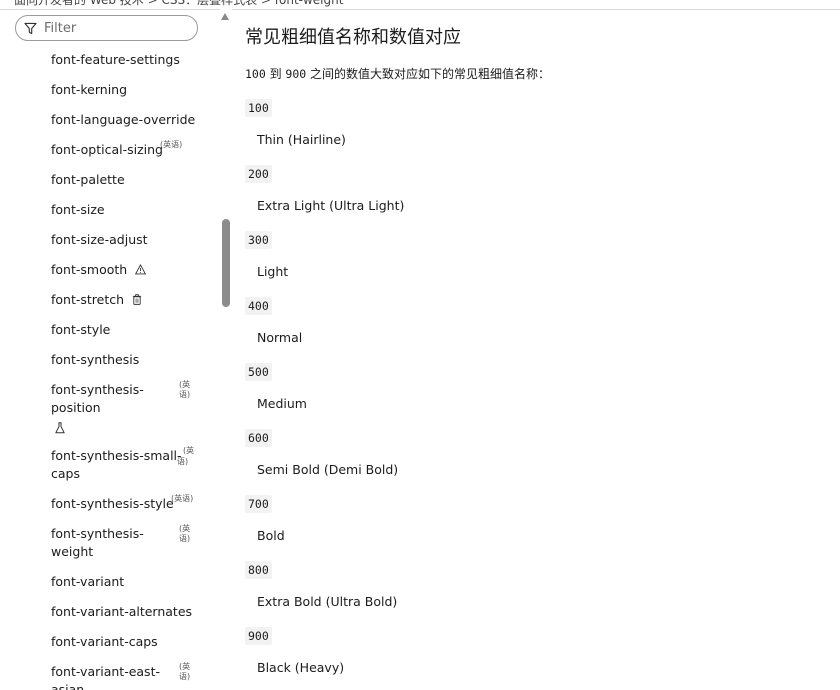  What do you see at coordinates (328, 469) in the screenshot?
I see `weight-name: Semi Bold (Demi Bold)` at bounding box center [328, 469].